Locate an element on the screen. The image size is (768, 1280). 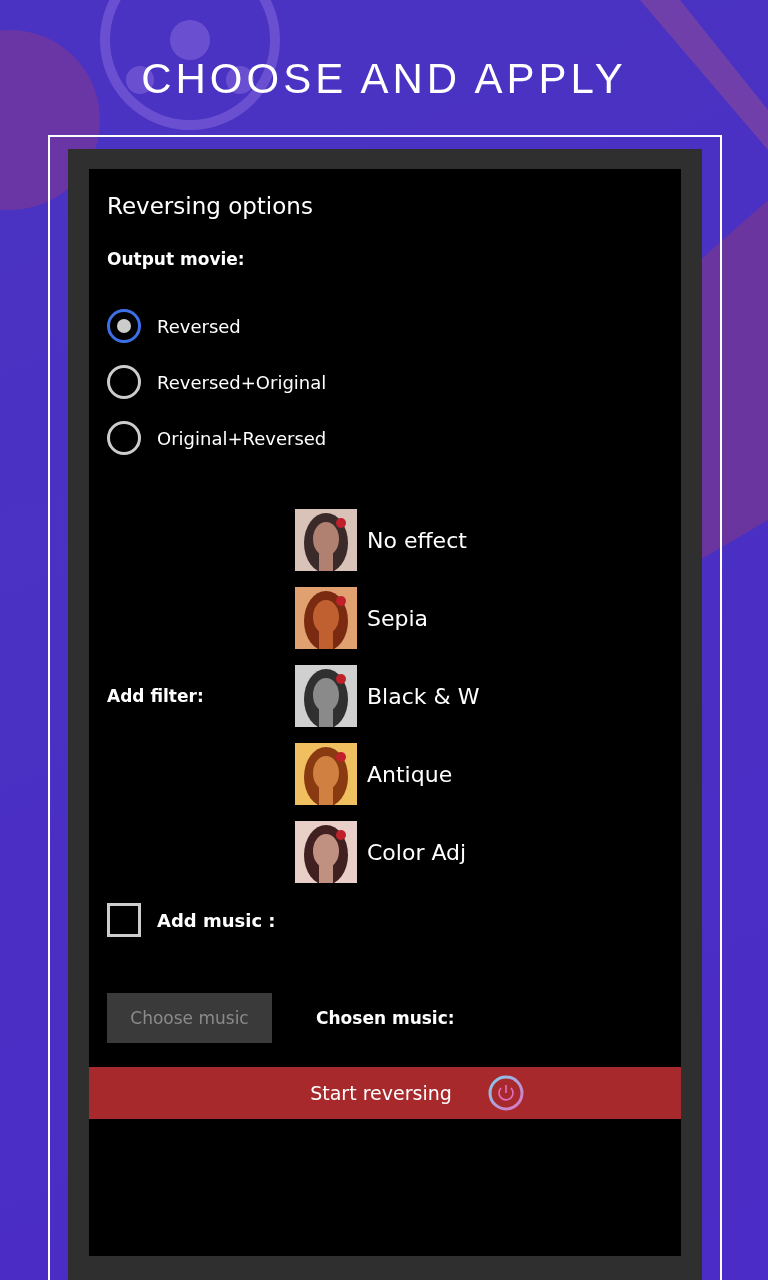
start-button: Start reversing is located at coordinates (385, 1093).